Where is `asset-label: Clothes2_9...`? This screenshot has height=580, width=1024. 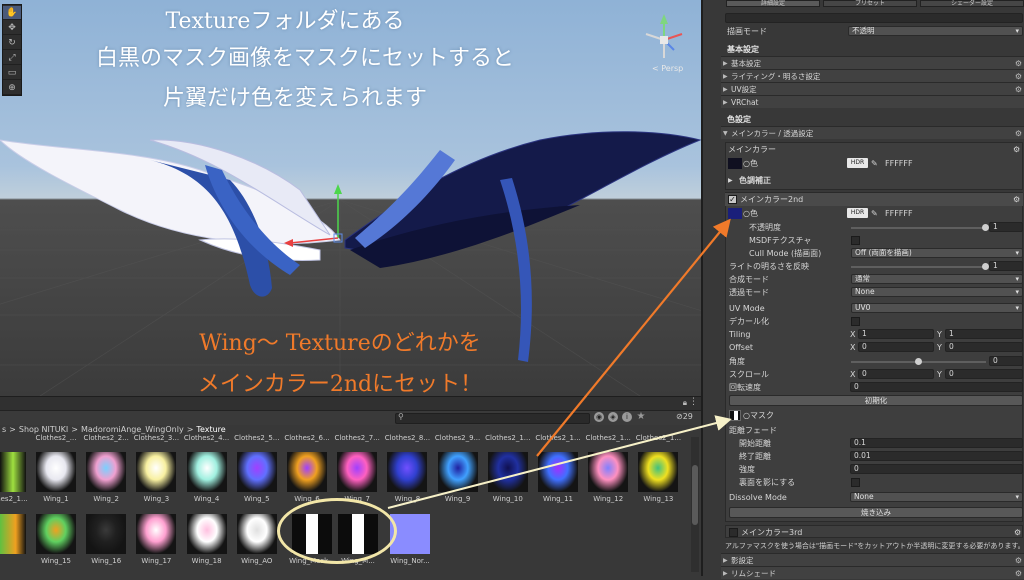
asset-label: Clothes2_9... is located at coordinates (458, 438).